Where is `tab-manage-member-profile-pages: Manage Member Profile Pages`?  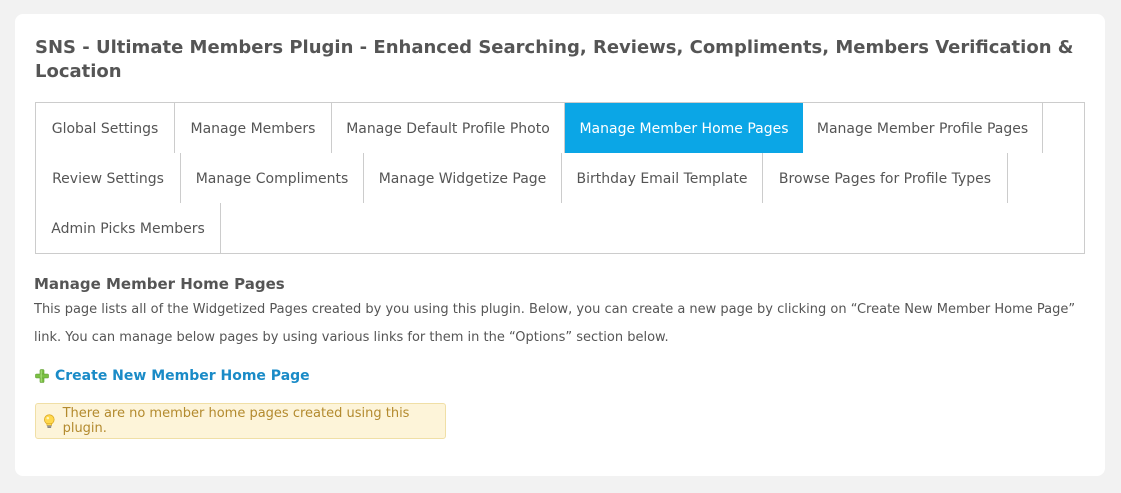 tab-manage-member-profile-pages: Manage Member Profile Pages is located at coordinates (923, 128).